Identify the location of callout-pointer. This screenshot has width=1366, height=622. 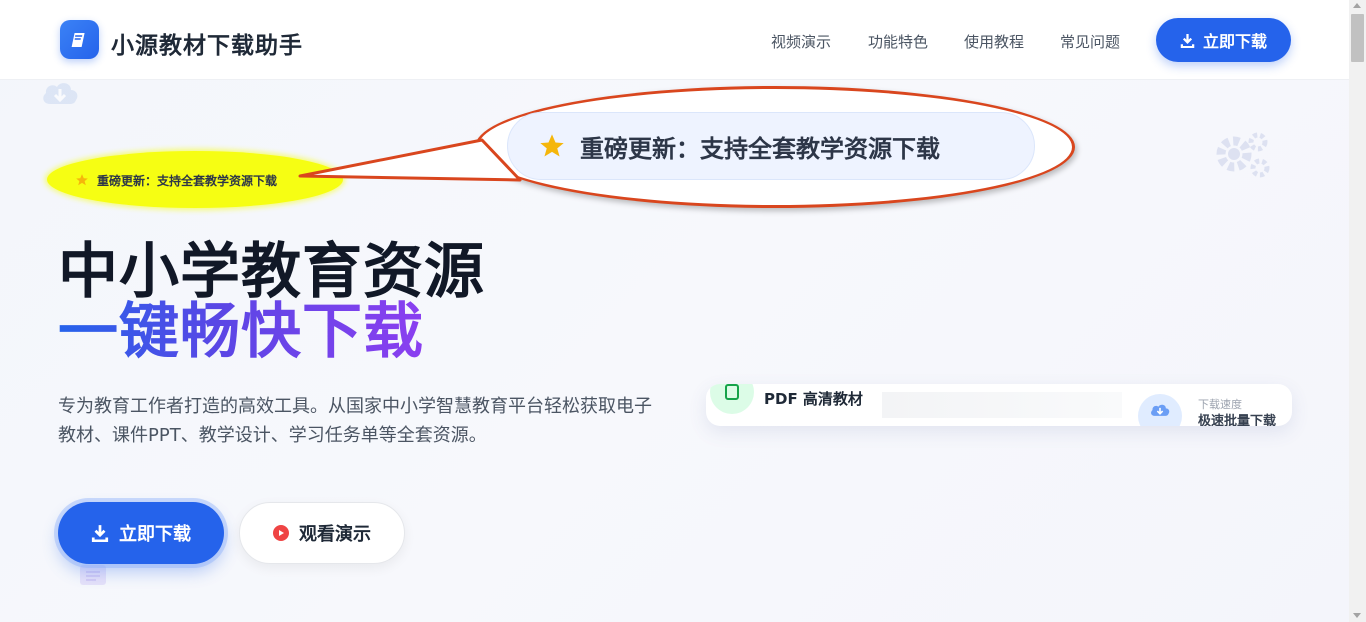
(410, 160).